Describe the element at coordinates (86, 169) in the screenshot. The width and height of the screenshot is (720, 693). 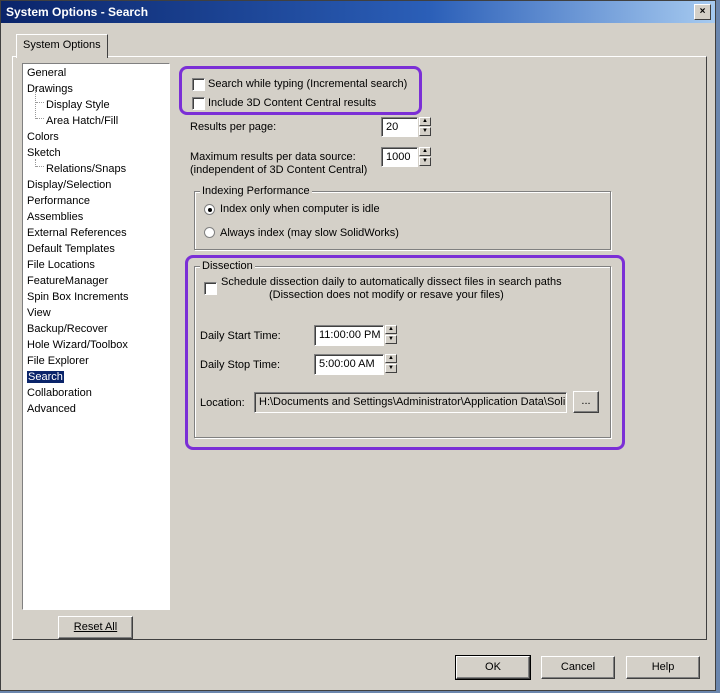
I see `tree-item-relations-snaps: Relations/Snaps` at that location.